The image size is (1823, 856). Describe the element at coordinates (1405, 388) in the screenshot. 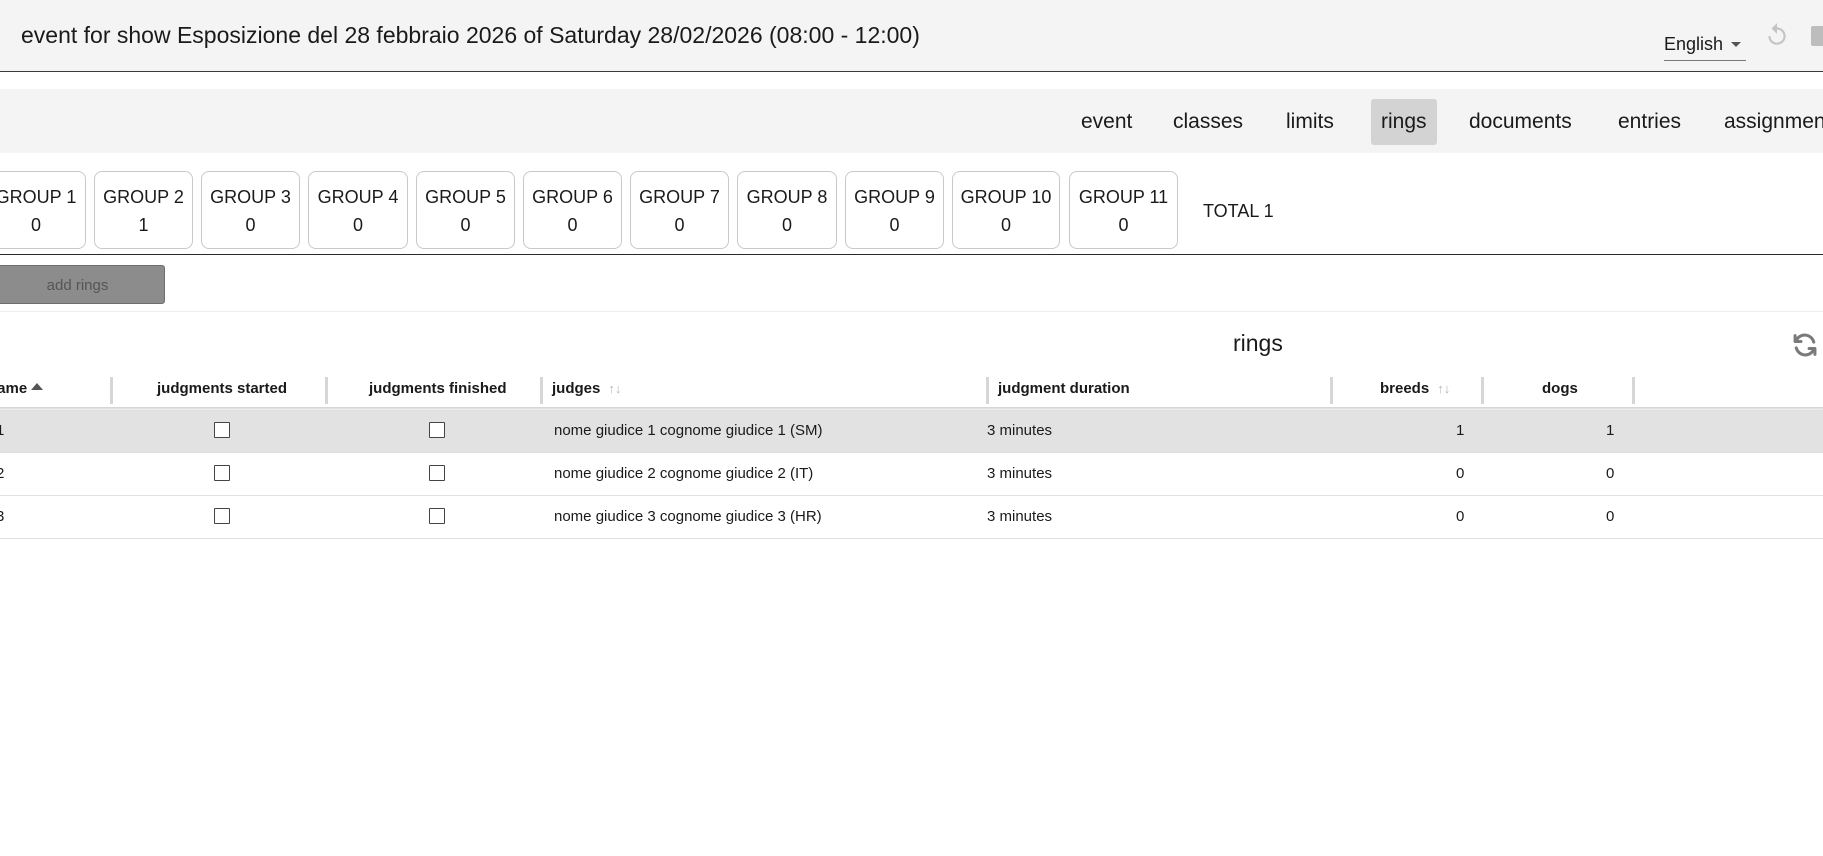

I see `column-label: breeds` at that location.